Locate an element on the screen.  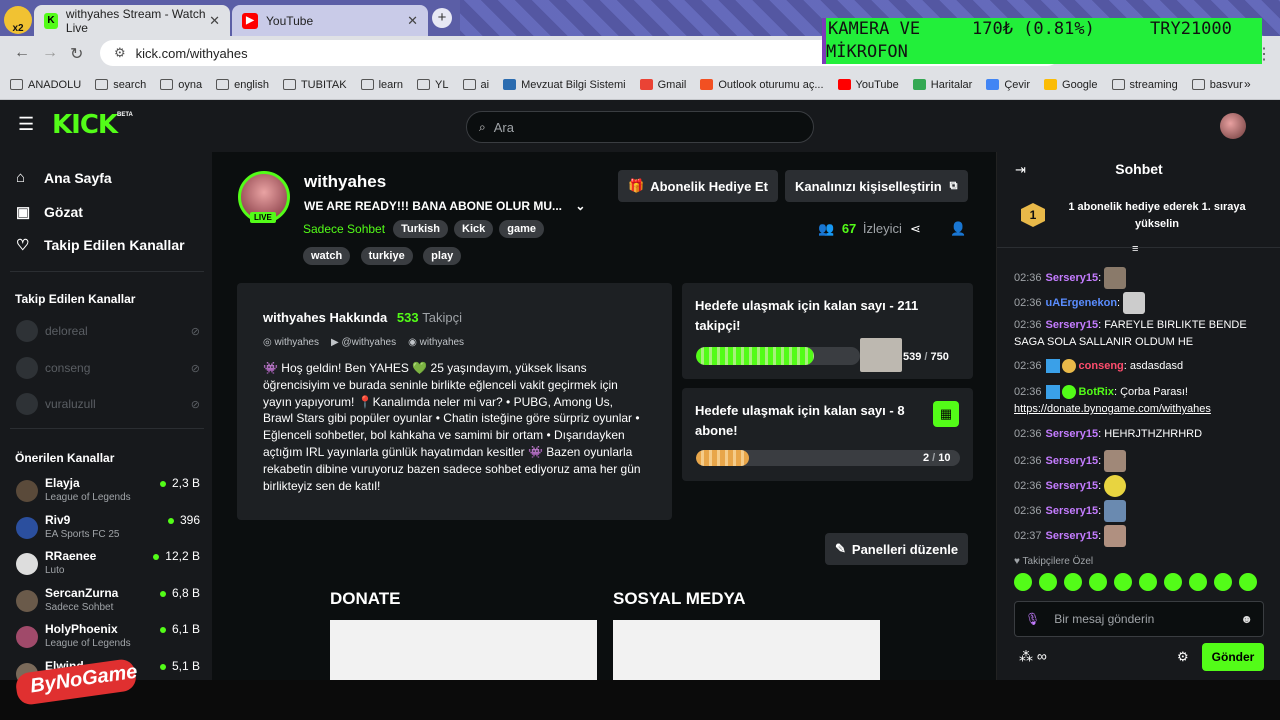
points-icon: ⁂ ∞ is located at coordinates (1033, 656).